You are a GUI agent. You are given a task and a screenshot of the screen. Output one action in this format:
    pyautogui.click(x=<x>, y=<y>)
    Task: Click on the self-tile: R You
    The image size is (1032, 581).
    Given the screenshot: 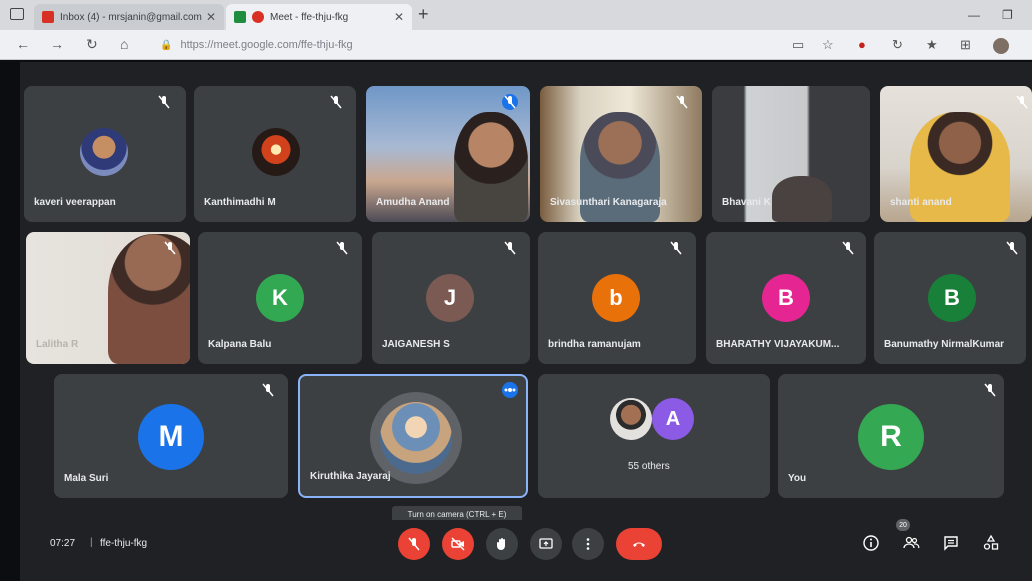 What is the action you would take?
    pyautogui.click(x=891, y=436)
    